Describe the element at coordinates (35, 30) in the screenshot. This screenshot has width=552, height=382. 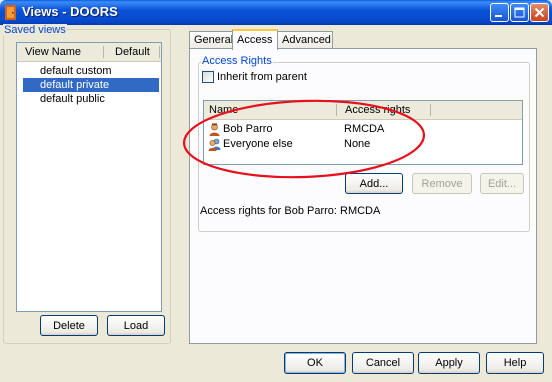
I see `saved-views-legend: Saved views` at that location.